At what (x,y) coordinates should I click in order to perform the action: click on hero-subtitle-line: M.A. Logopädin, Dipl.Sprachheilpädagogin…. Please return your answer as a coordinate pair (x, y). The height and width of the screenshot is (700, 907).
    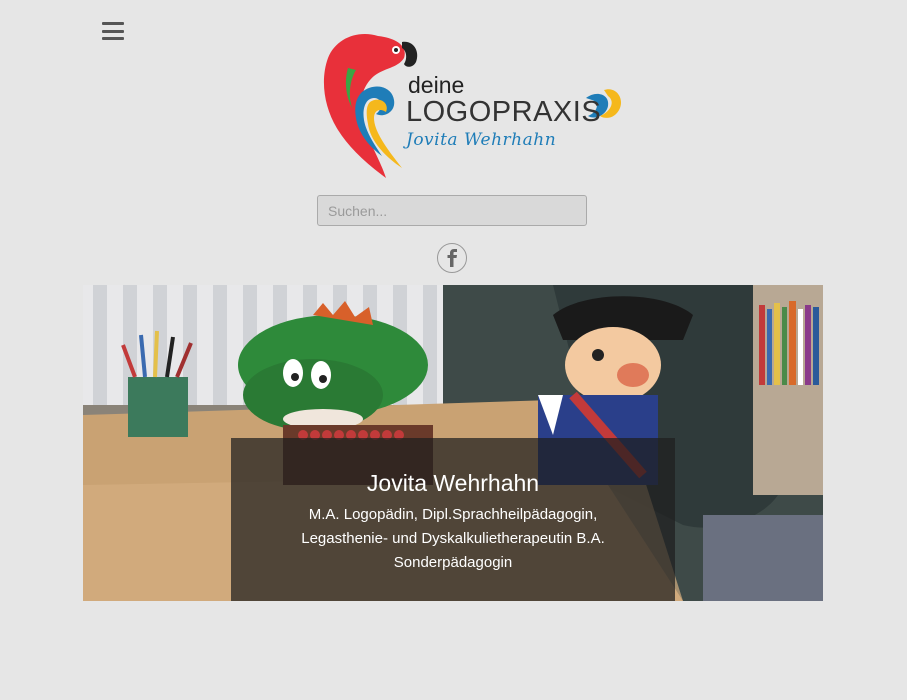
    Looking at the image, I should click on (453, 514).